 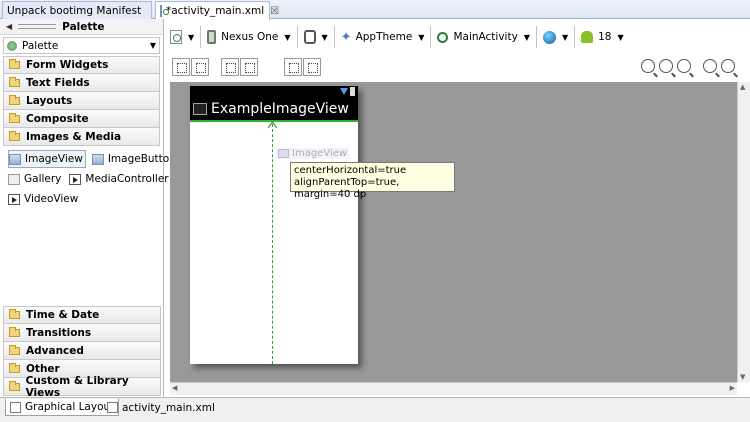 What do you see at coordinates (666, 66) in the screenshot?
I see `zoom-real-size-icon` at bounding box center [666, 66].